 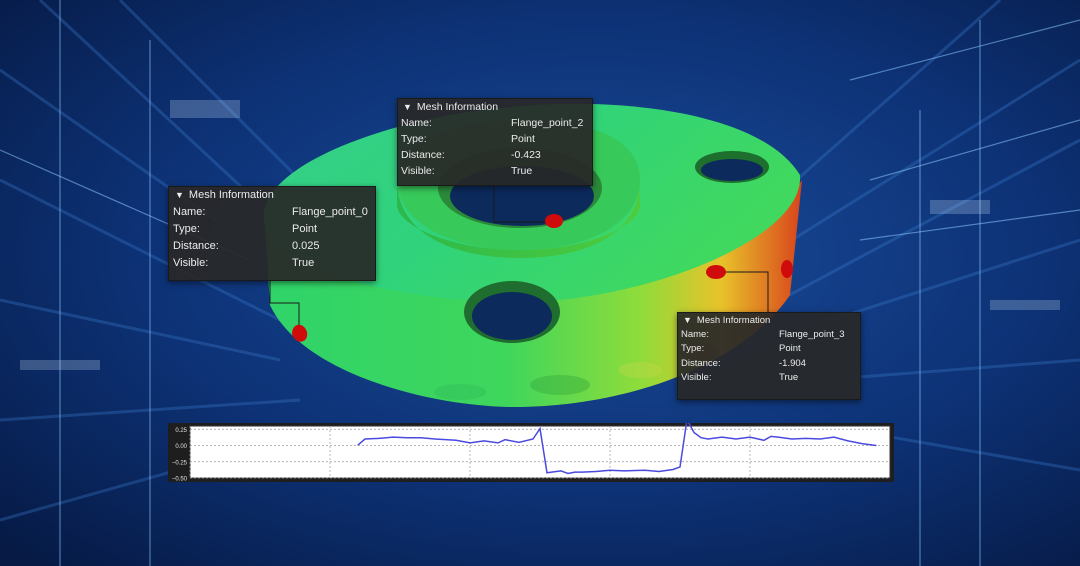 What do you see at coordinates (495, 123) in the screenshot?
I see `info-row-name: Name: Flange_point_2` at bounding box center [495, 123].